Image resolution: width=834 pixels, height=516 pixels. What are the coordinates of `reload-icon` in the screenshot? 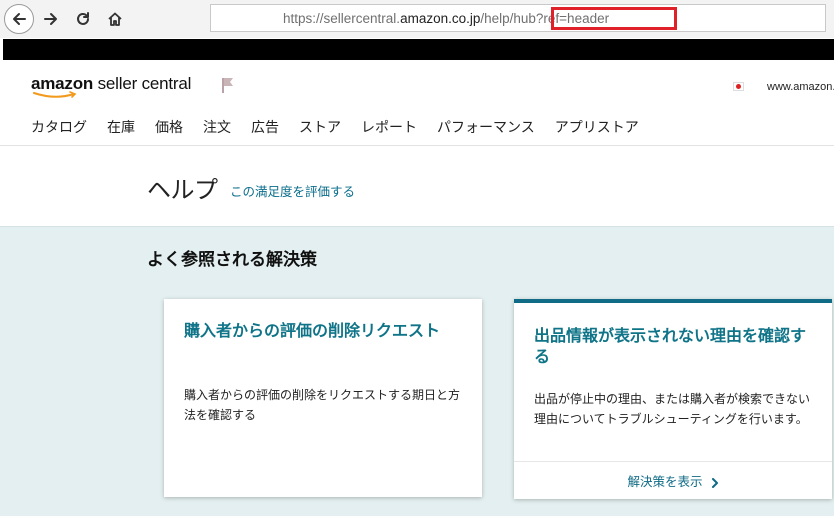 It's located at (83, 18).